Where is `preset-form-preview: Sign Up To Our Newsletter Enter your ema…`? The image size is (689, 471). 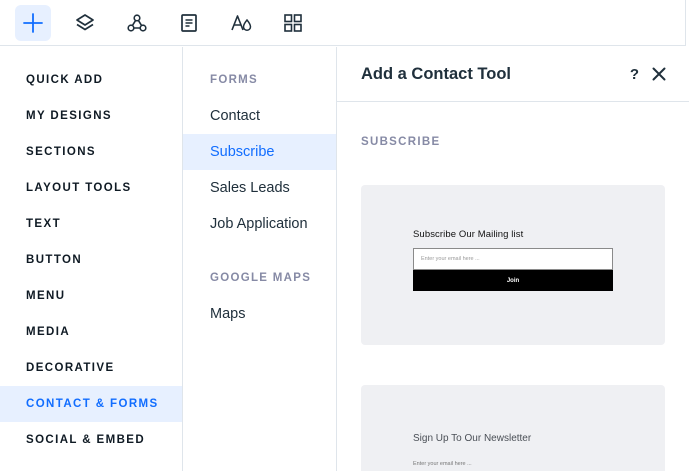
preset-form-preview: Sign Up To Our Newsletter Enter your ema… is located at coordinates (518, 450).